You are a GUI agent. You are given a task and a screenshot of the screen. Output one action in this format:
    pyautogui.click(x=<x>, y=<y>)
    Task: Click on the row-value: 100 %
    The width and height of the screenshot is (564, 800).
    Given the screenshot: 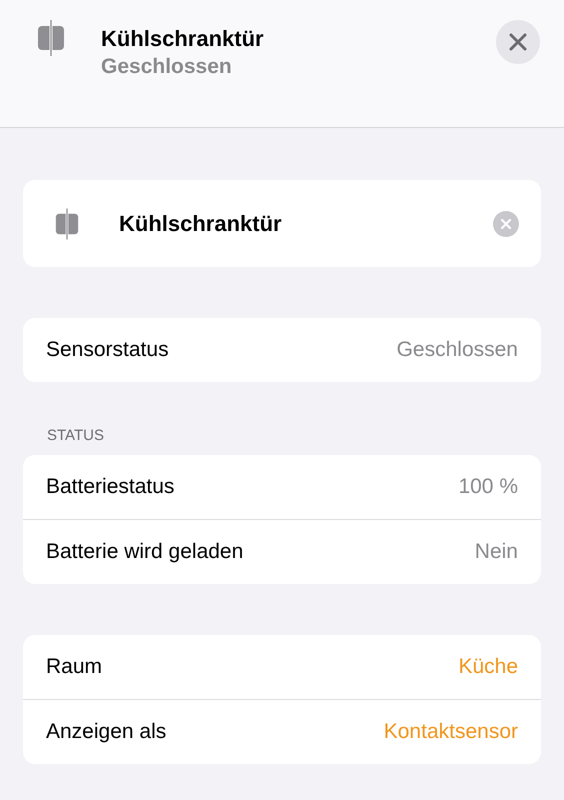 What is the action you would take?
    pyautogui.click(x=488, y=487)
    